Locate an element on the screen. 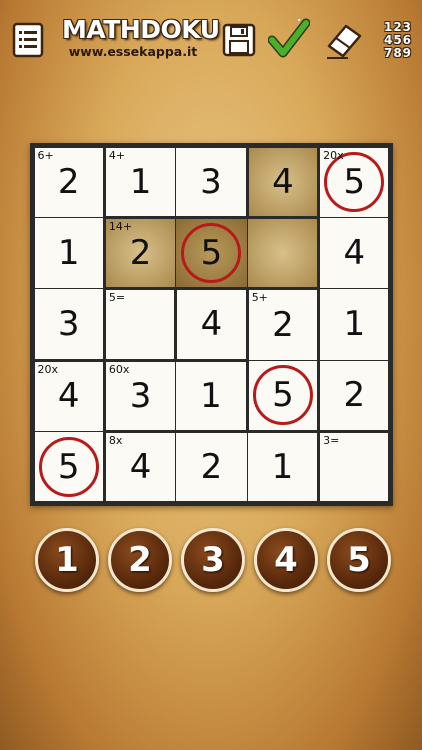 This screenshot has width=422, height=750. checkmark-icon is located at coordinates (289, 38).